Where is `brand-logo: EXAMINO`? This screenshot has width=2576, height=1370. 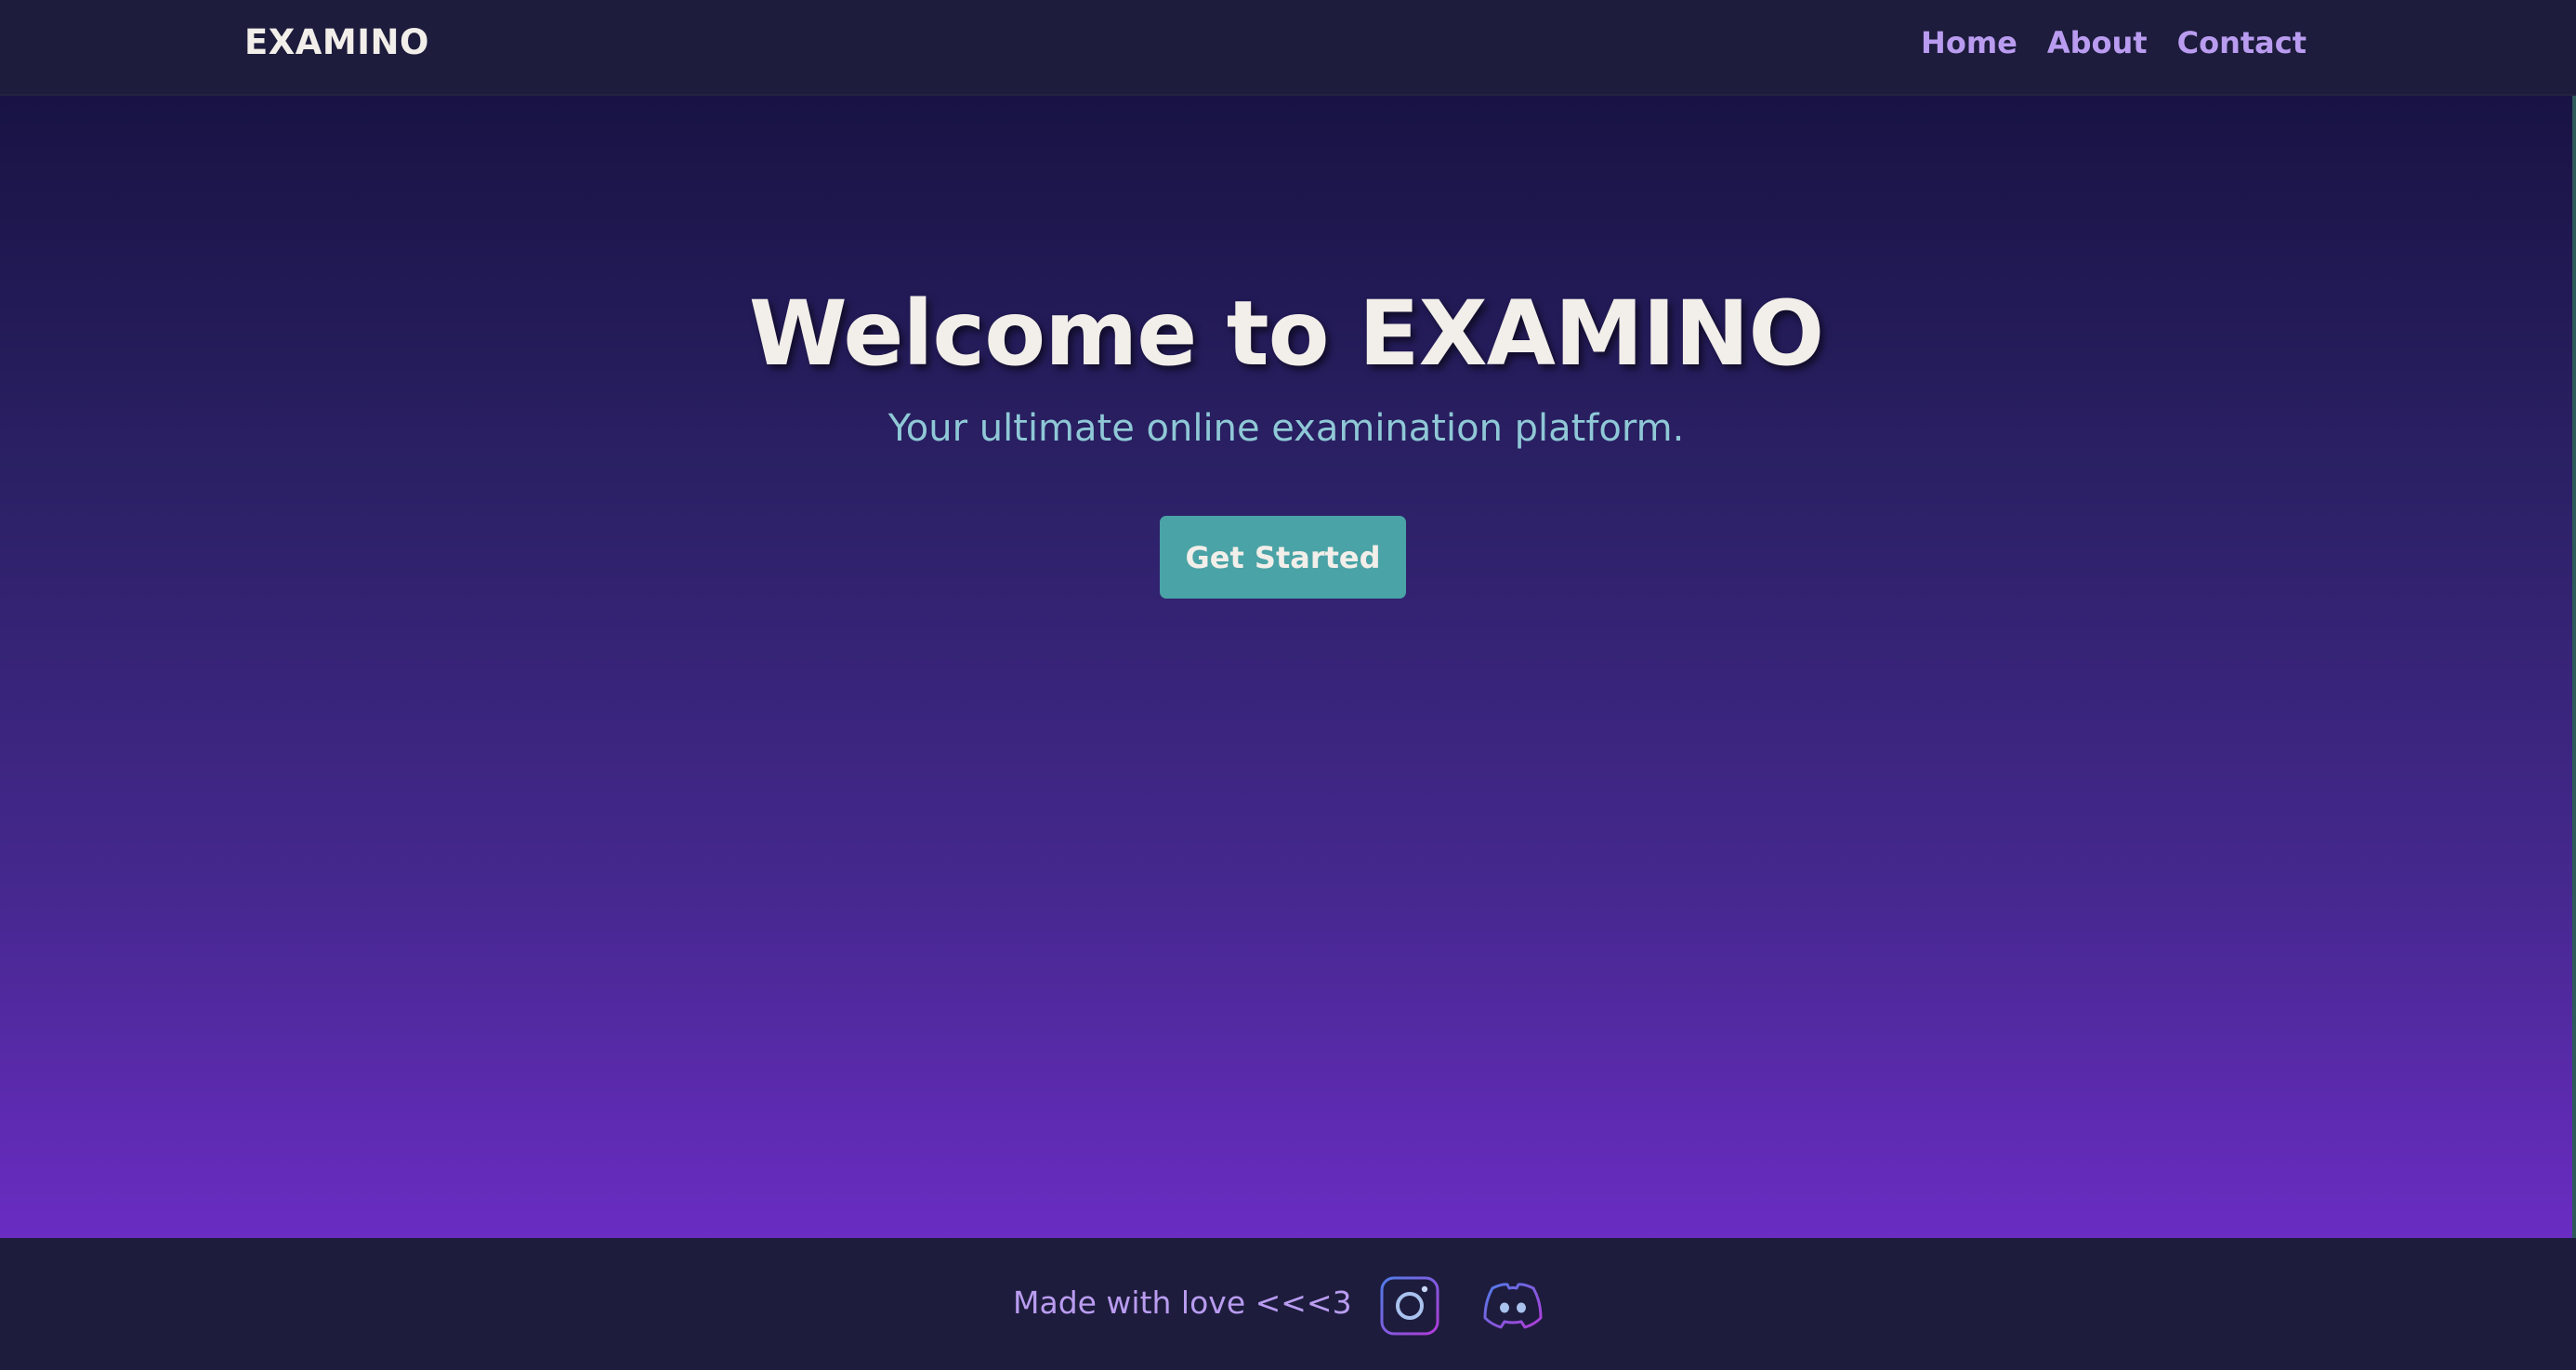 brand-logo: EXAMINO is located at coordinates (336, 42).